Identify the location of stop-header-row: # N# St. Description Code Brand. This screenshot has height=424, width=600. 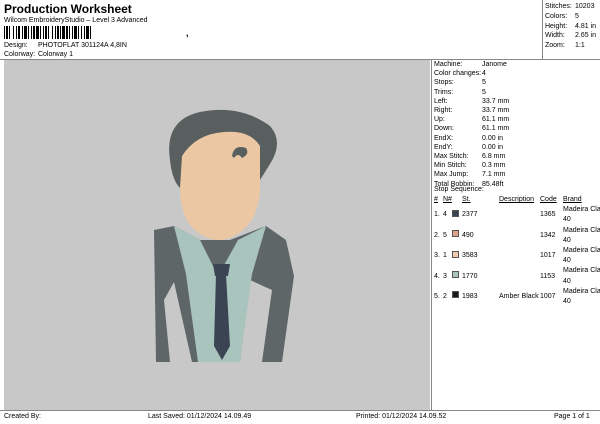
(517, 200).